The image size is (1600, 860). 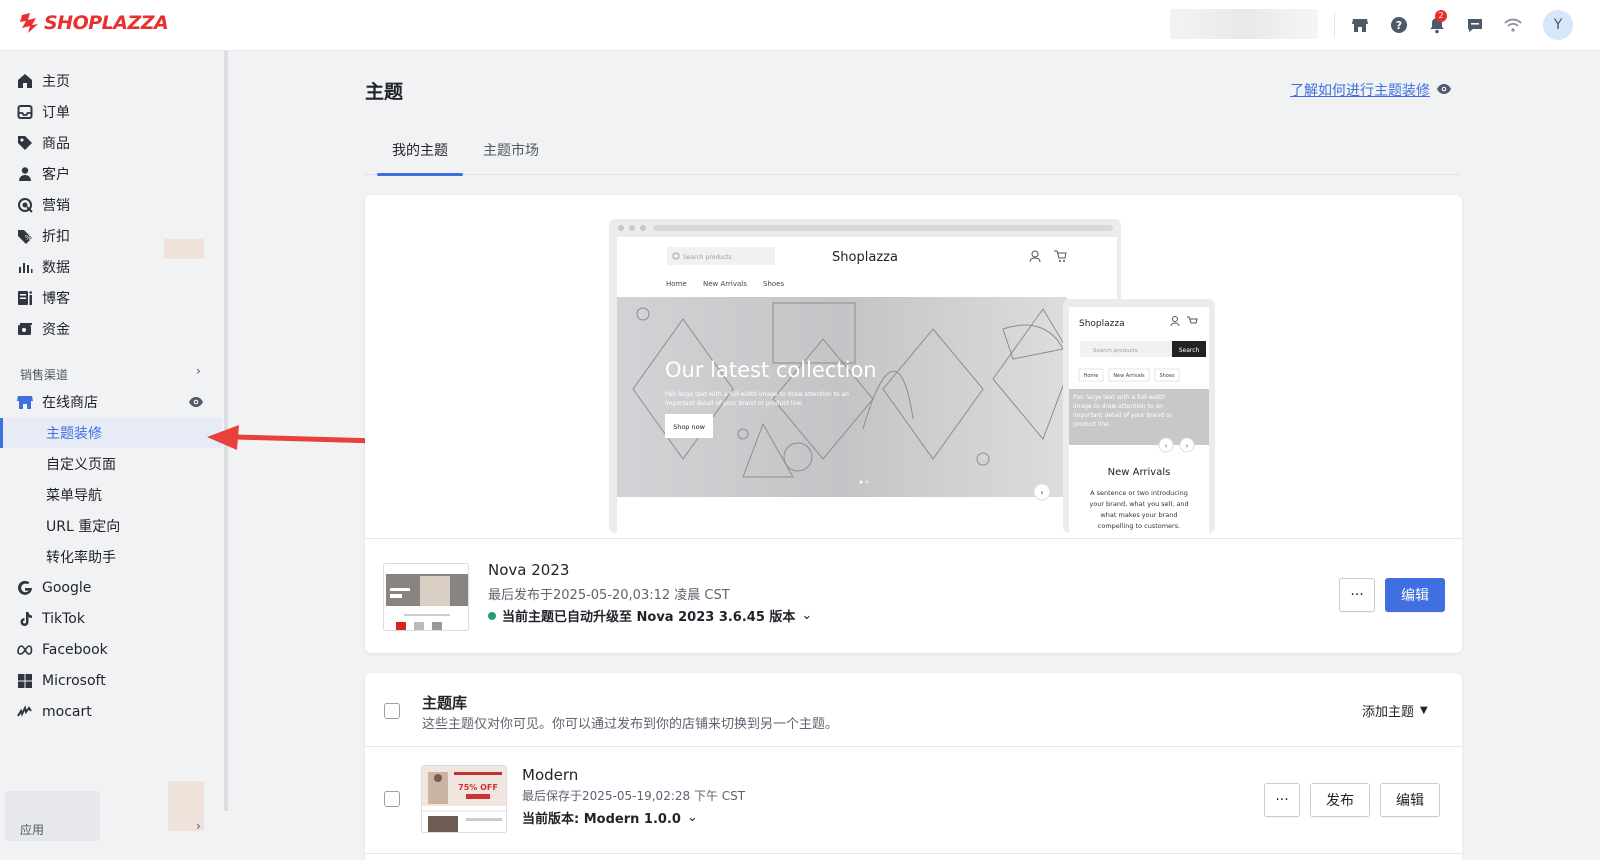 What do you see at coordinates (25, 329) in the screenshot?
I see `wallet-icon` at bounding box center [25, 329].